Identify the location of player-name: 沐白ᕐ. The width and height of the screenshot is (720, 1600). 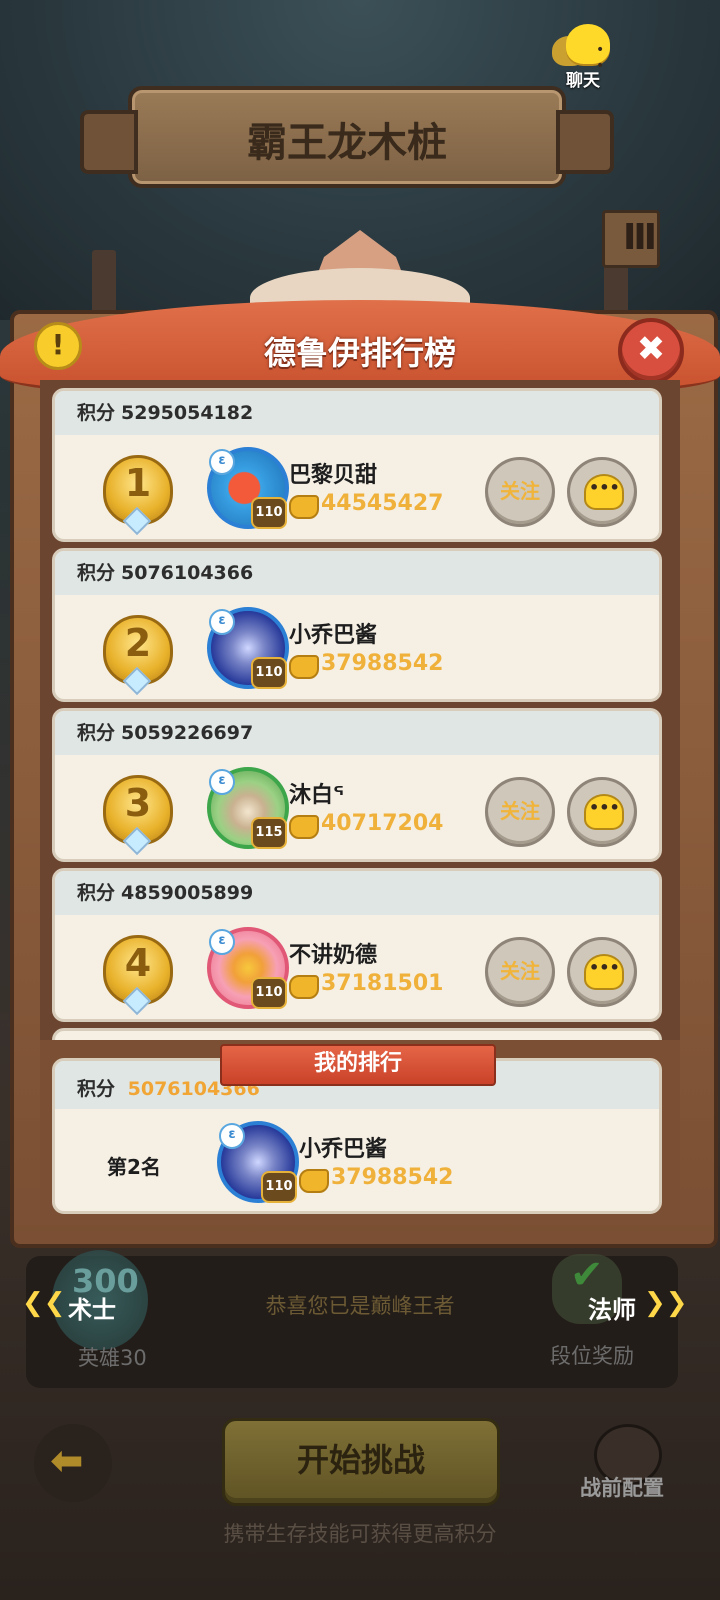
(316, 795).